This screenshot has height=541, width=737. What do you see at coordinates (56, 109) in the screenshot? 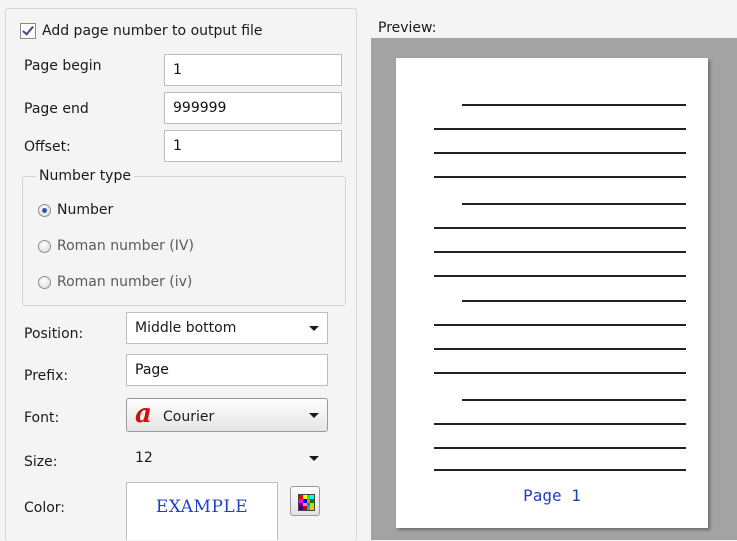
I see `page-end-label: Page end` at bounding box center [56, 109].